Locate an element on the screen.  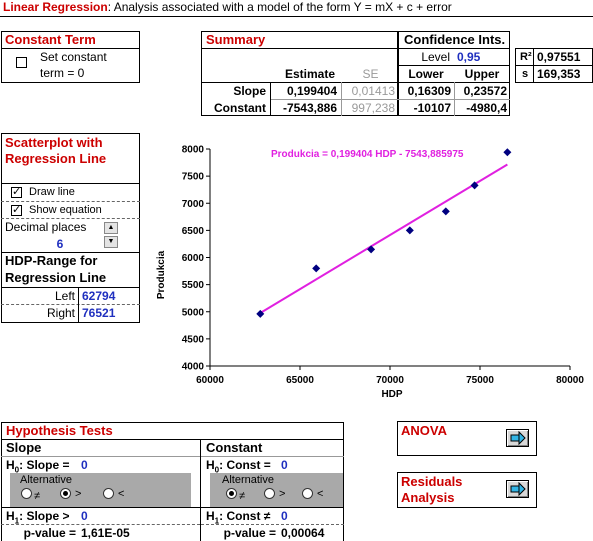
range-right-input: 76521 is located at coordinates (109, 313).